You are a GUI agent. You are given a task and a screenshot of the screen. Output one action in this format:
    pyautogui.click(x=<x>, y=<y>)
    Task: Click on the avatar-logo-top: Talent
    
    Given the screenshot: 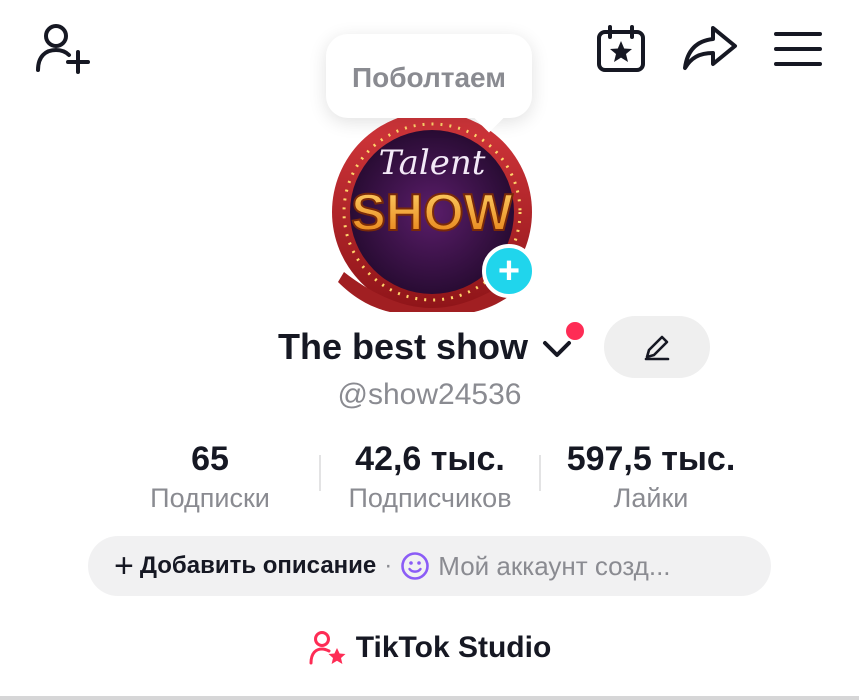 What is the action you would take?
    pyautogui.click(x=432, y=163)
    